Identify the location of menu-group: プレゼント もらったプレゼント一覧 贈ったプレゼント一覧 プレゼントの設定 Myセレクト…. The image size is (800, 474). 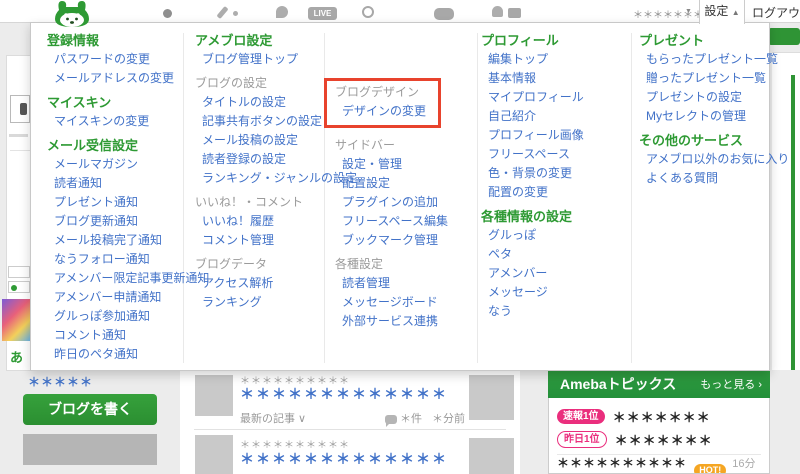
(708, 78).